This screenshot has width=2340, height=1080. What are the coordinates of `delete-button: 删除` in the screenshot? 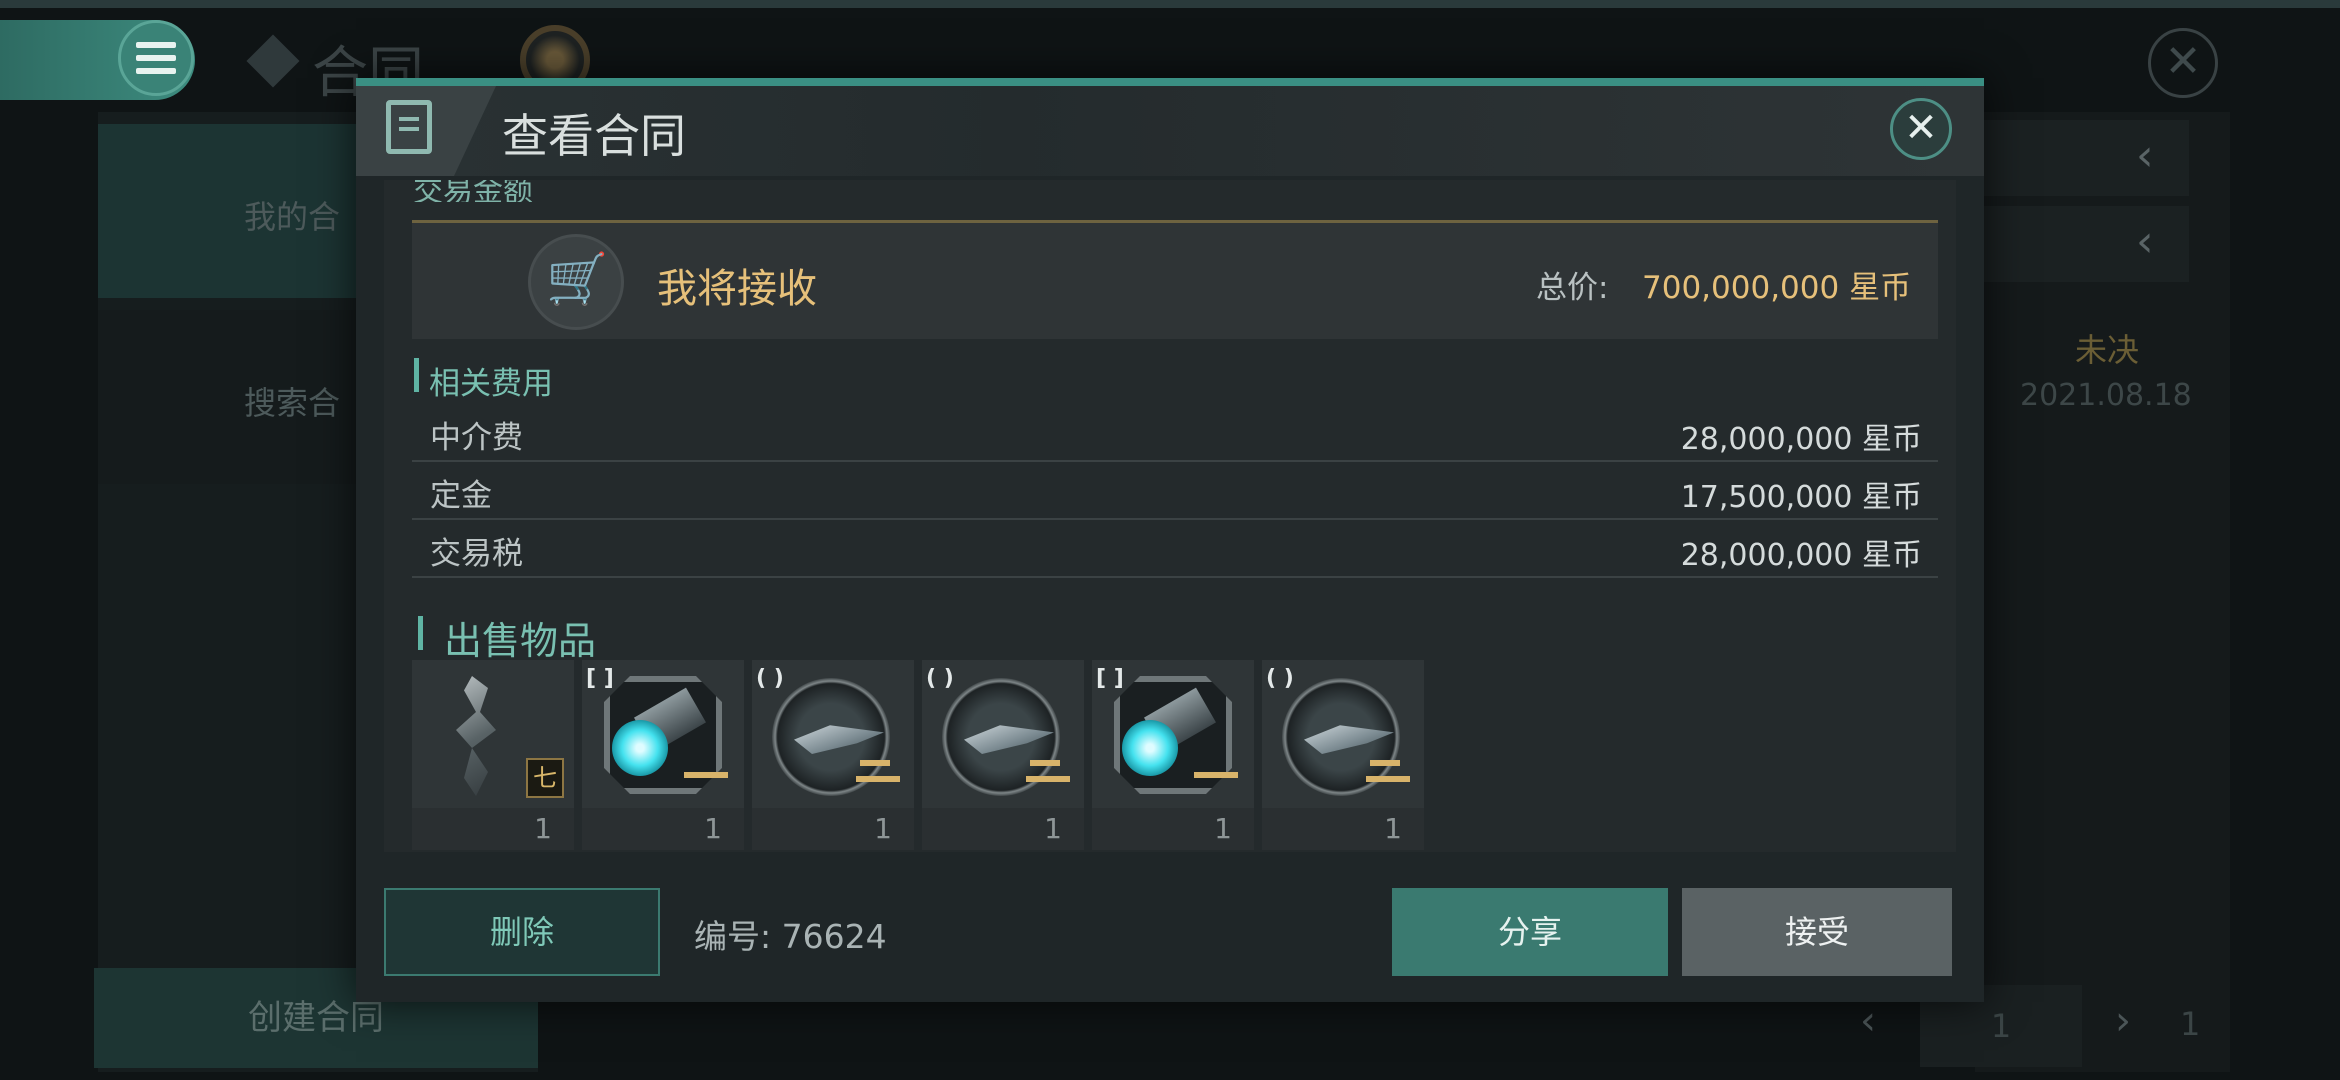 It's located at (522, 932).